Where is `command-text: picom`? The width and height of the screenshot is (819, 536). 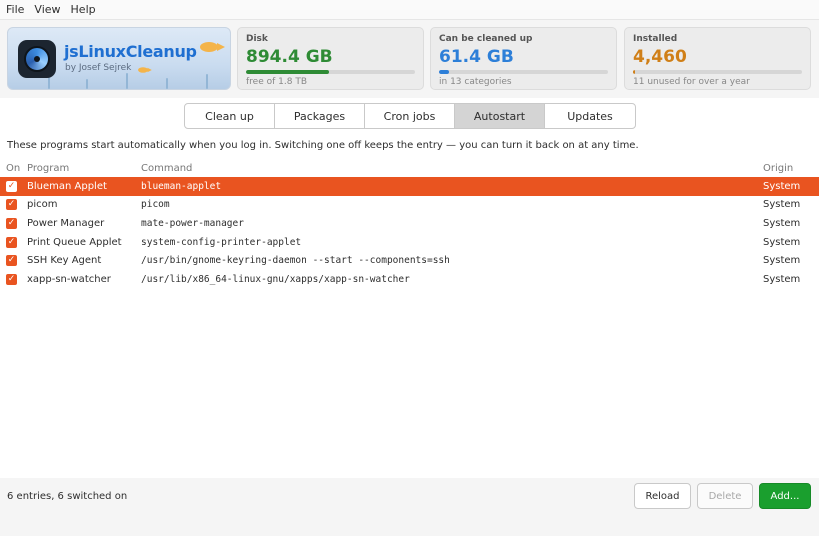 command-text: picom is located at coordinates (155, 205).